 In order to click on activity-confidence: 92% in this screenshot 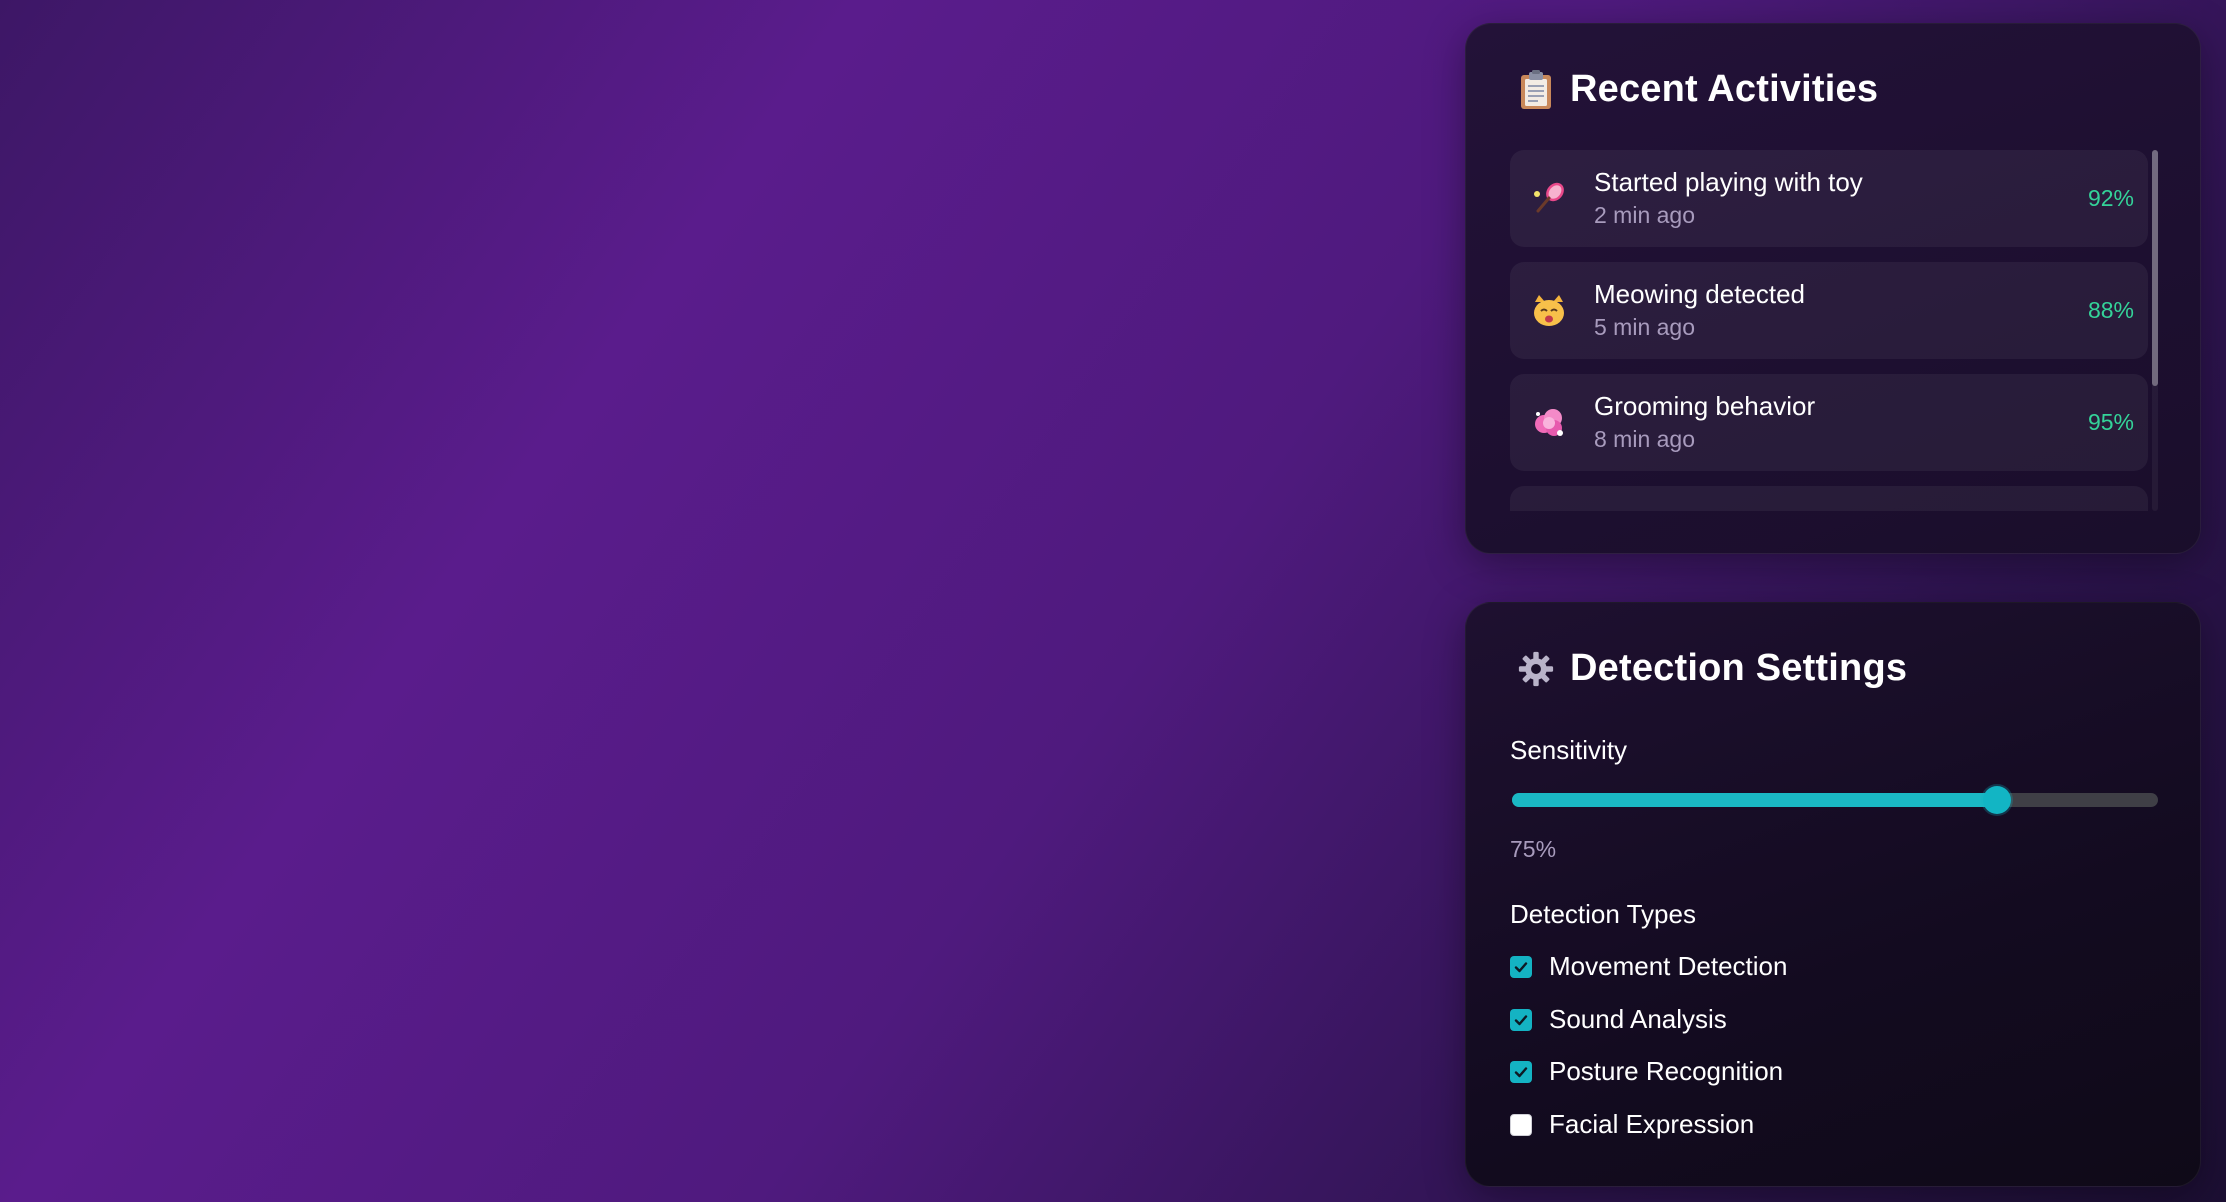, I will do `click(2110, 198)`.